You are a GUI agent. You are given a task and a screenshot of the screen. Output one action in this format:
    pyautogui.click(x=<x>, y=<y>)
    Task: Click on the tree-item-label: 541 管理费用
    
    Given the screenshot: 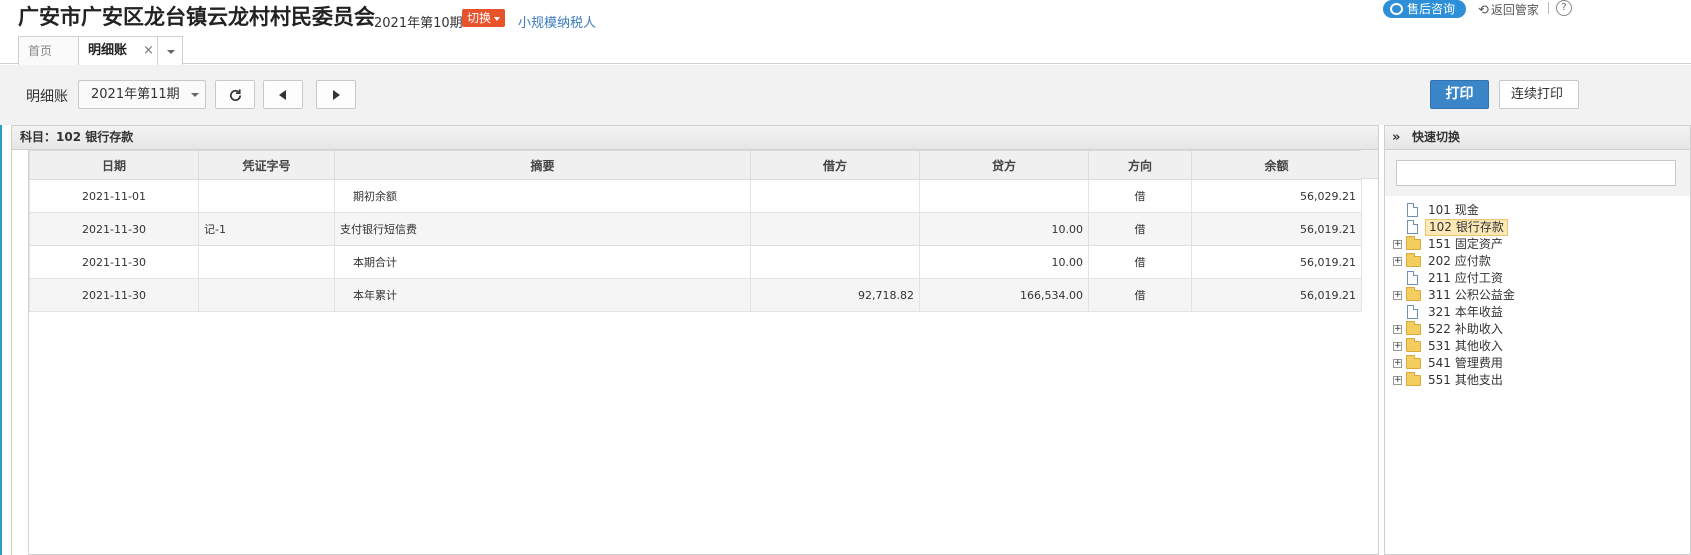 What is the action you would take?
    pyautogui.click(x=1465, y=363)
    